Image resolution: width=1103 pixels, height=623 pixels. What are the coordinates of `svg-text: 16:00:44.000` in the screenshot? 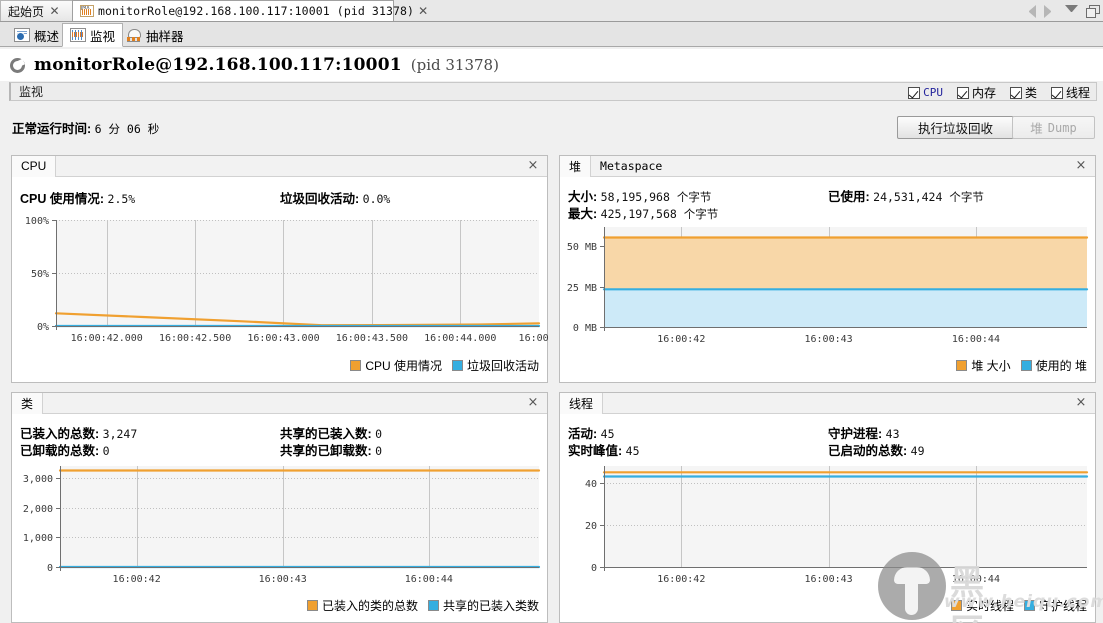 It's located at (460, 338).